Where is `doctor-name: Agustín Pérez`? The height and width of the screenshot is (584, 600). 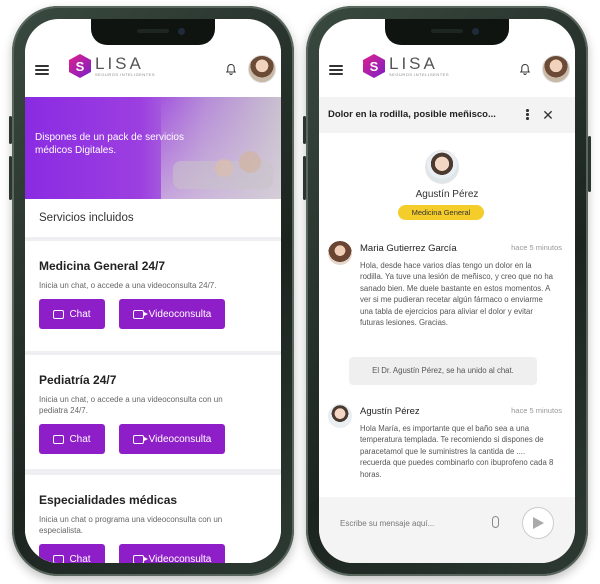 doctor-name: Agustín Pérez is located at coordinates (447, 194).